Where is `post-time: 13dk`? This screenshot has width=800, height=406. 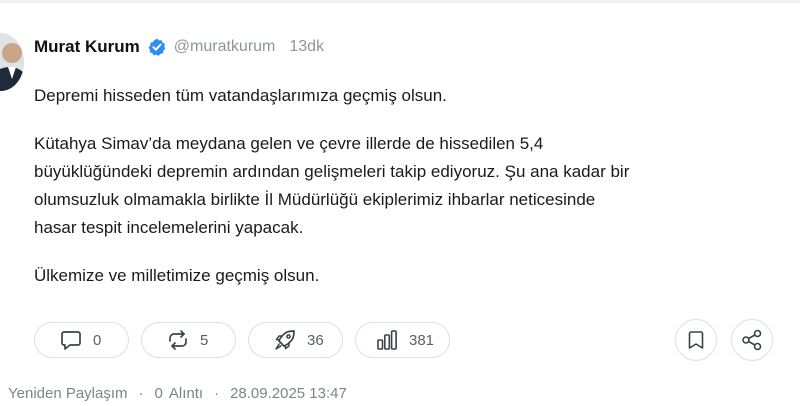
post-time: 13dk is located at coordinates (307, 46).